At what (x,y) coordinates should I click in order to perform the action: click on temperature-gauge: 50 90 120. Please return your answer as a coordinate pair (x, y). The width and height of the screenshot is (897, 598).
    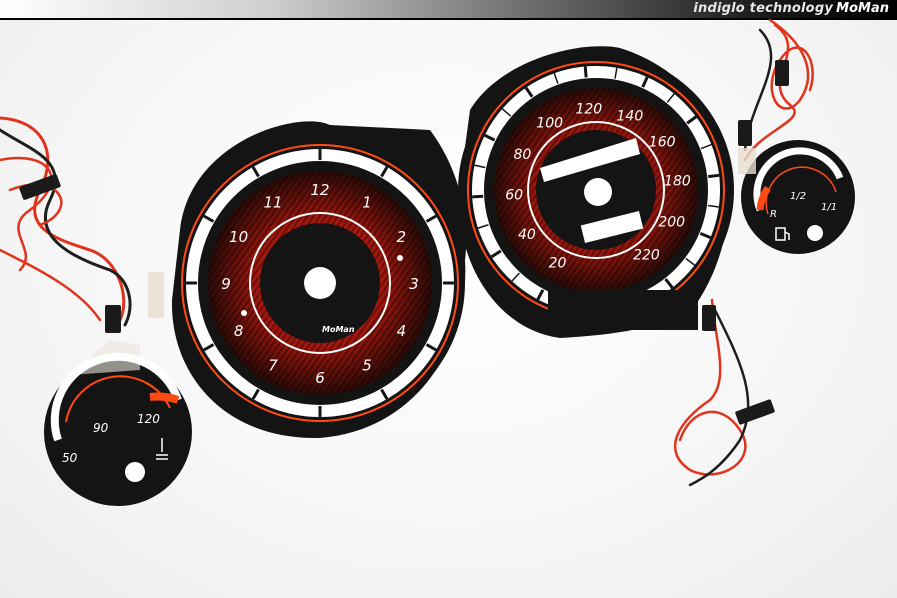
    Looking at the image, I should click on (118, 423).